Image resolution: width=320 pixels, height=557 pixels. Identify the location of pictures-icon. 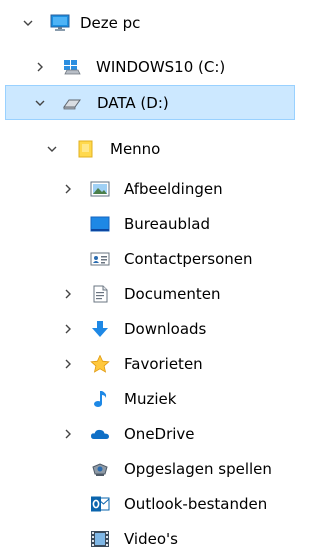
(100, 189).